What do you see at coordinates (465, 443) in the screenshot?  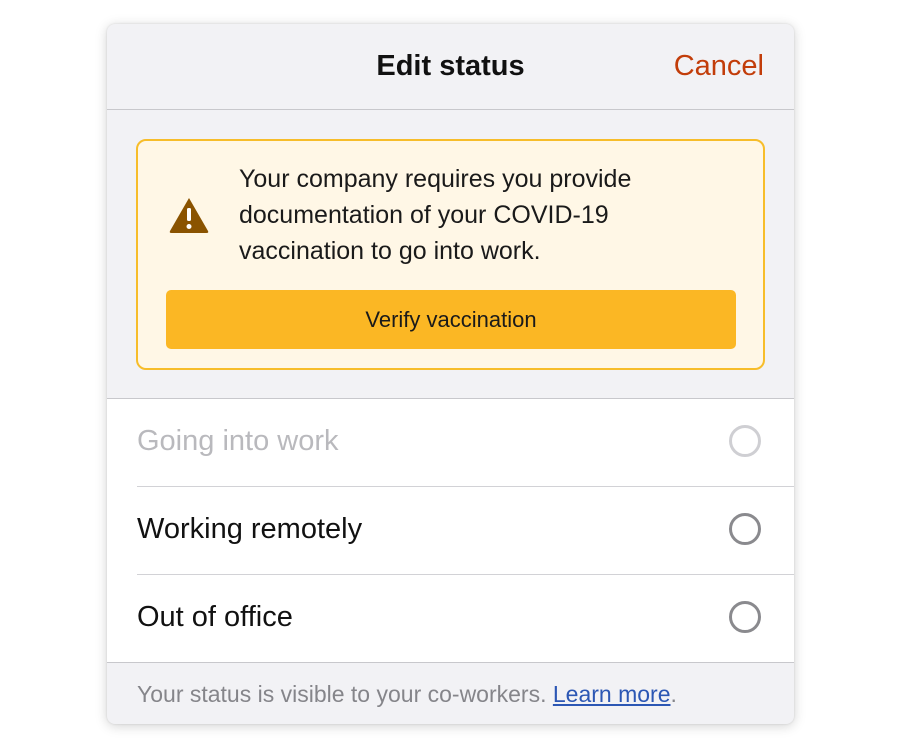 I see `option-going-into-work: Going into work` at bounding box center [465, 443].